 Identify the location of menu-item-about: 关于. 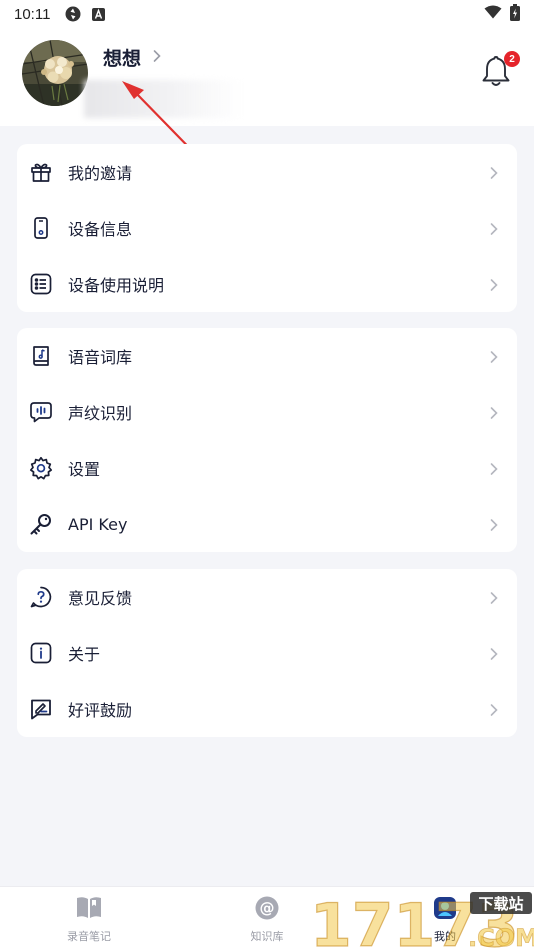
(267, 653).